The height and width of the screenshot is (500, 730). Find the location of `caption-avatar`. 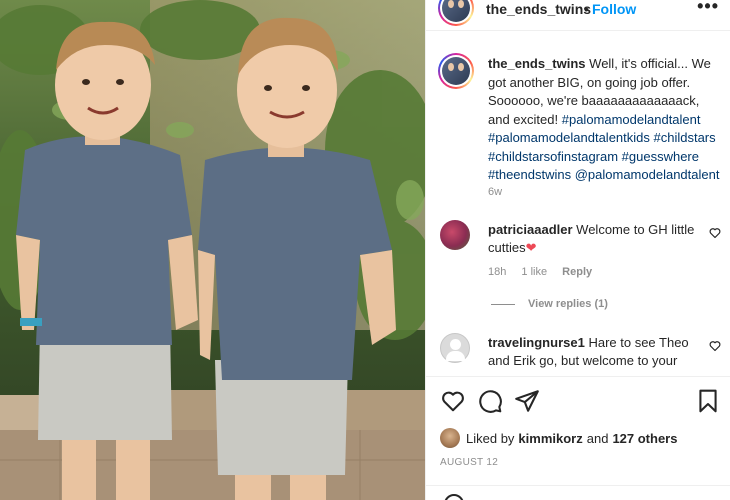

caption-avatar is located at coordinates (456, 71).